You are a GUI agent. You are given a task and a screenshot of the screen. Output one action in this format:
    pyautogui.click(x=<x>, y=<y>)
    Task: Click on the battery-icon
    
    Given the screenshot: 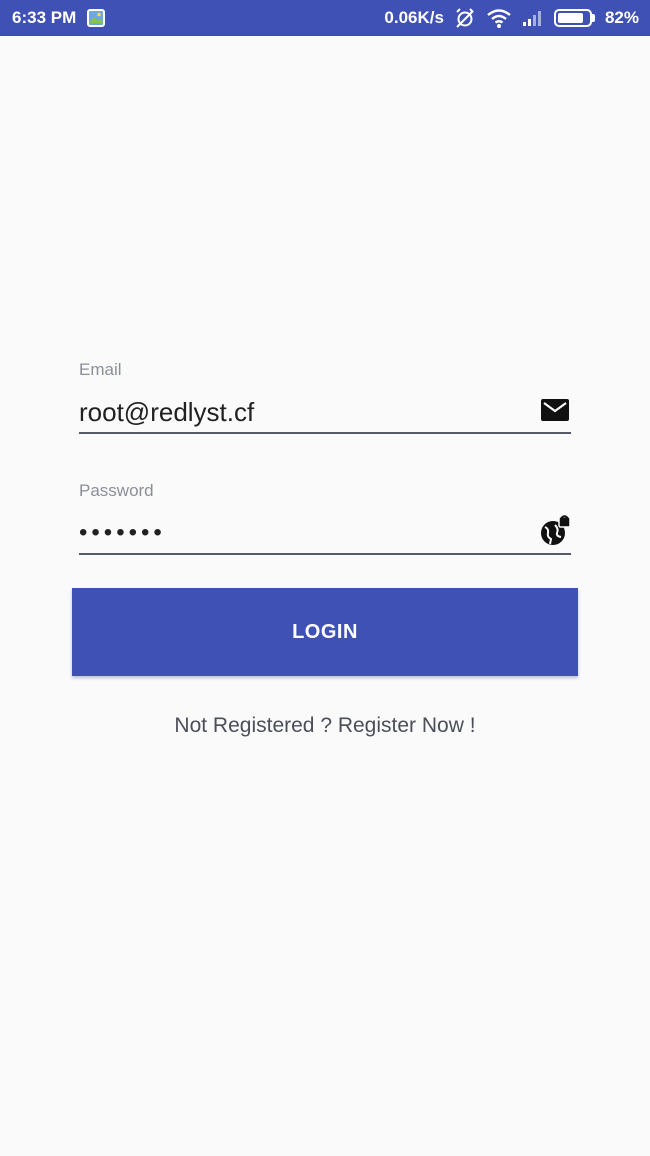 What is the action you would take?
    pyautogui.click(x=574, y=18)
    